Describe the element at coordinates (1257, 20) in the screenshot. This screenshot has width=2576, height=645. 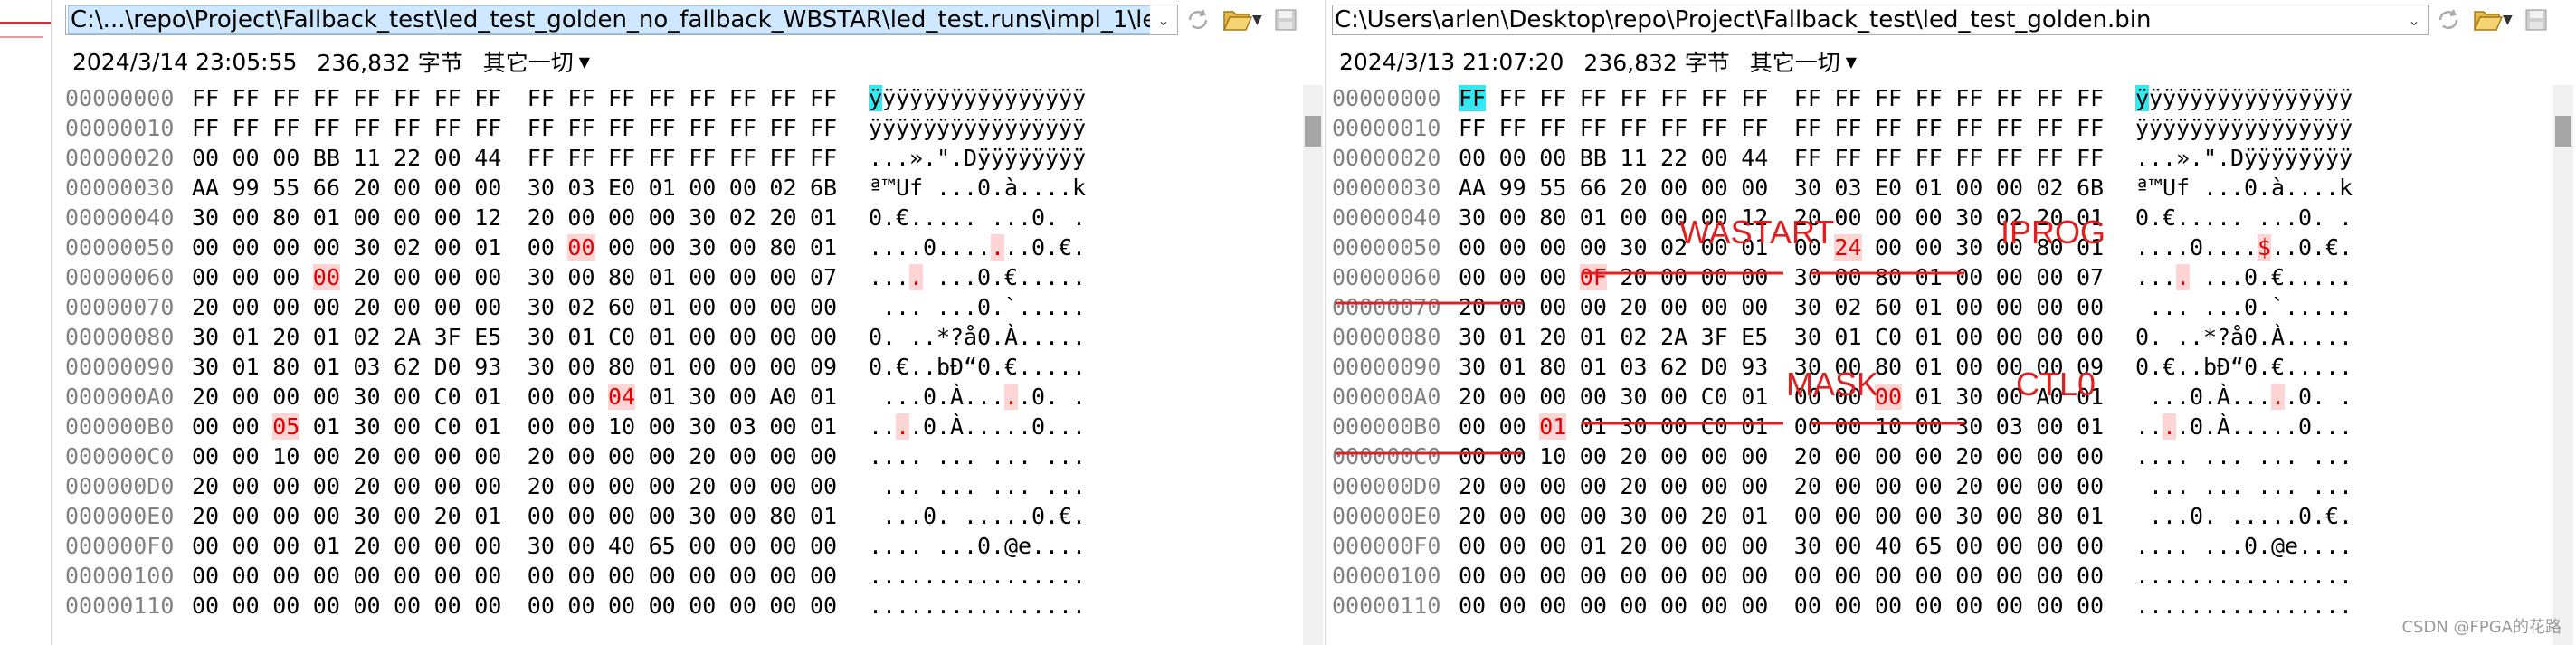
I see `folder-dropdown-arrow-icon: ▼` at that location.